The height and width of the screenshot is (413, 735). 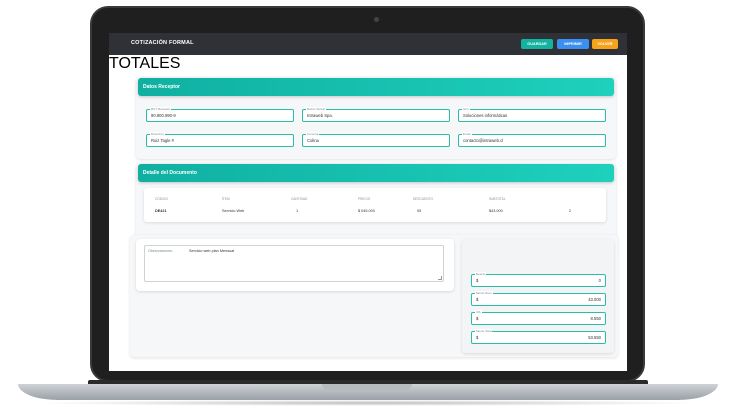 I want to click on row-descuento: 05, so click(x=419, y=211).